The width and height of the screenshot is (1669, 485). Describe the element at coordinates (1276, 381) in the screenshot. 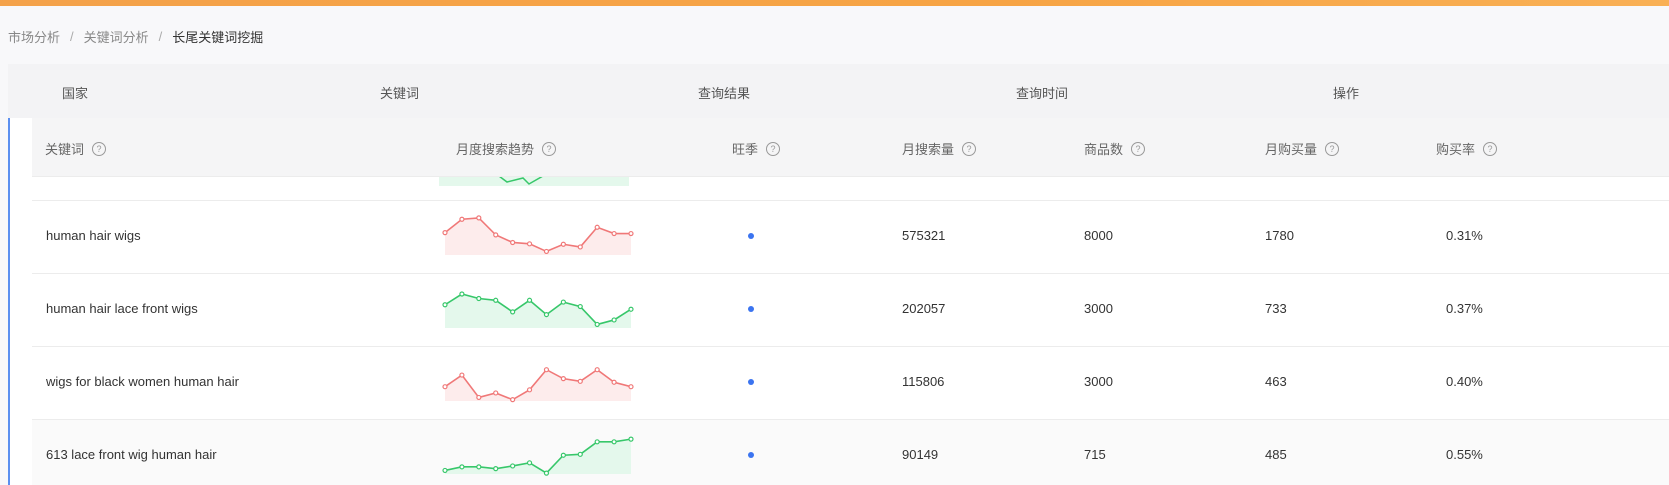

I see `monthly-purchase-cell: 463` at that location.